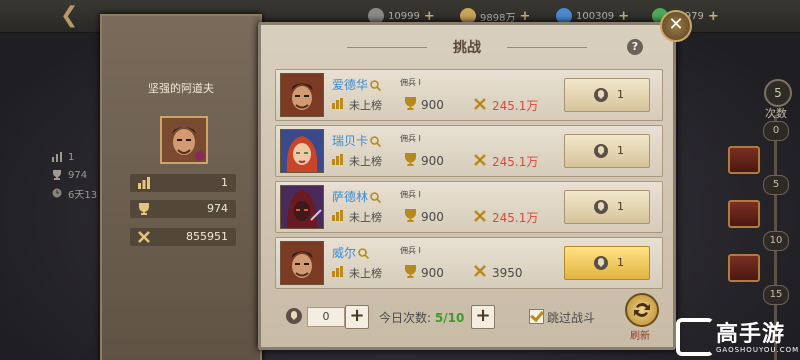 Image resolution: width=800 pixels, height=360 pixels. What do you see at coordinates (184, 140) in the screenshot?
I see `player-avatar` at bounding box center [184, 140].